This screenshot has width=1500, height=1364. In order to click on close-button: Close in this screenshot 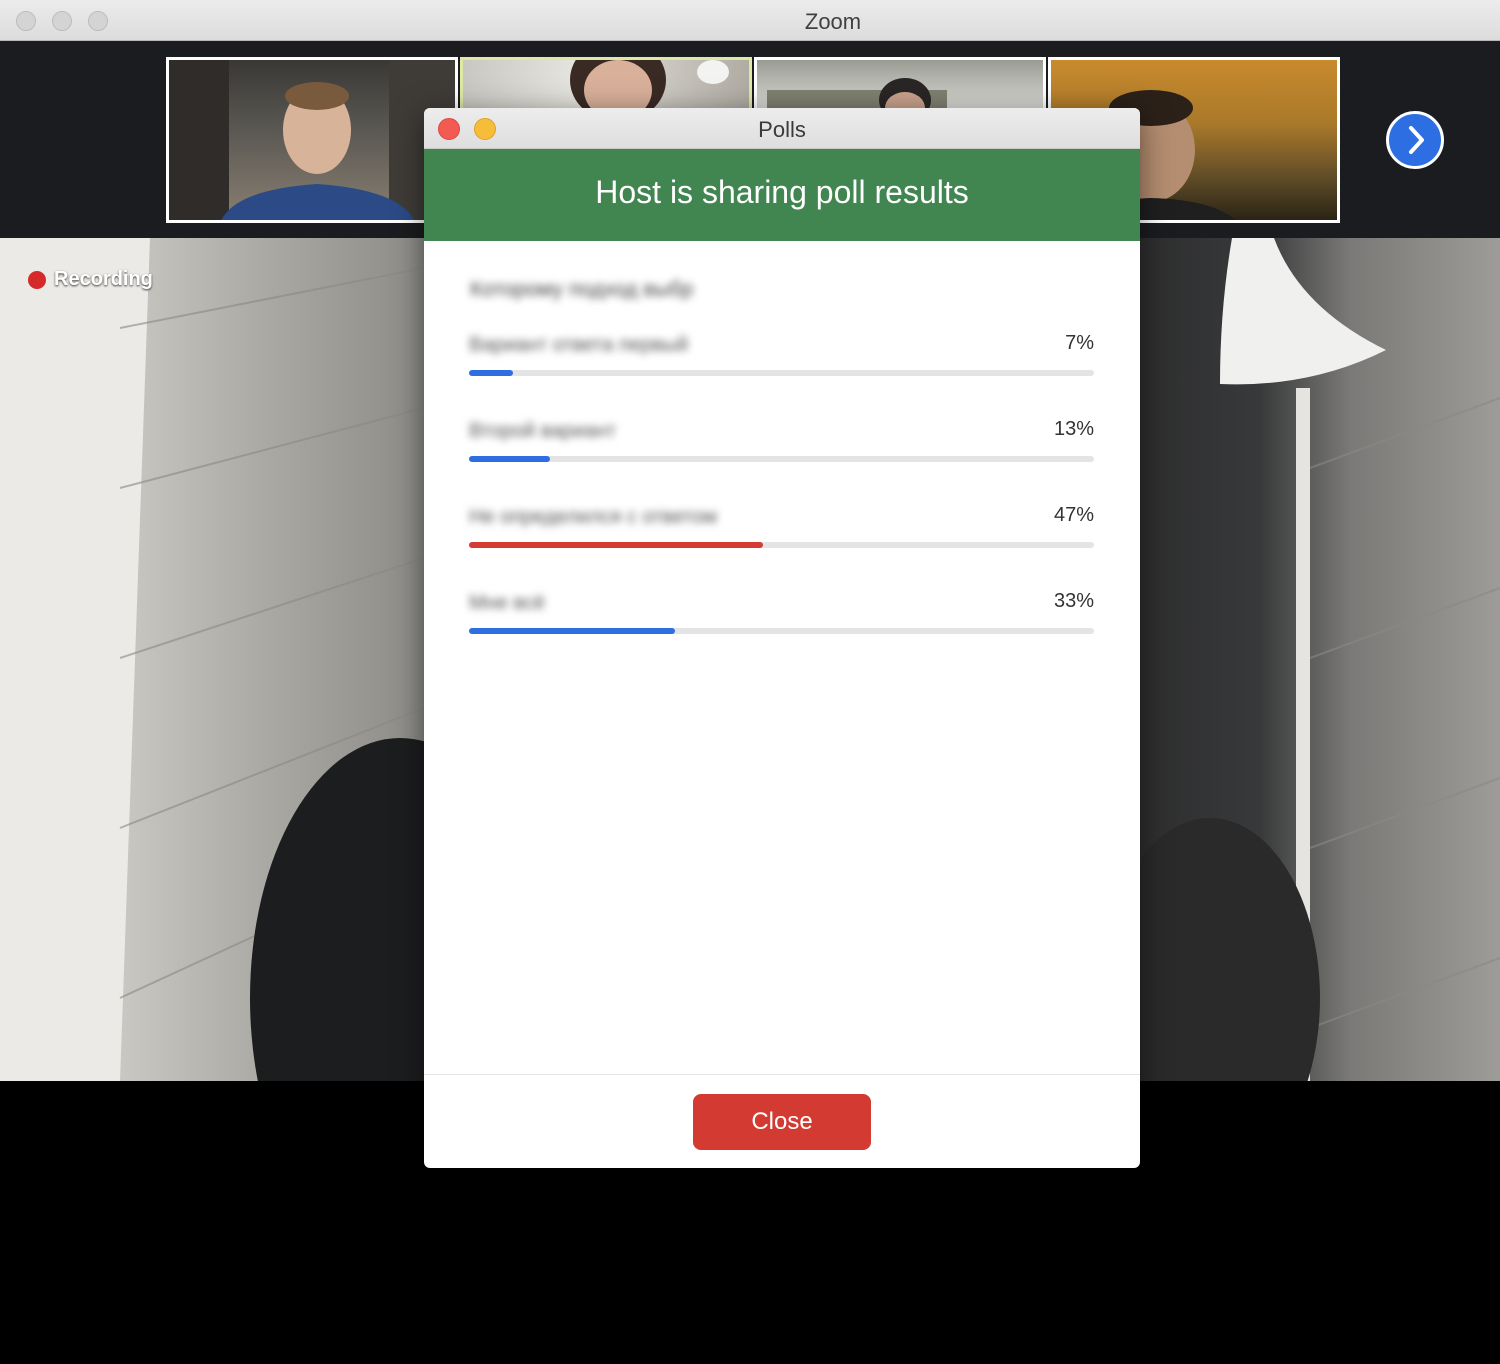, I will do `click(782, 1122)`.